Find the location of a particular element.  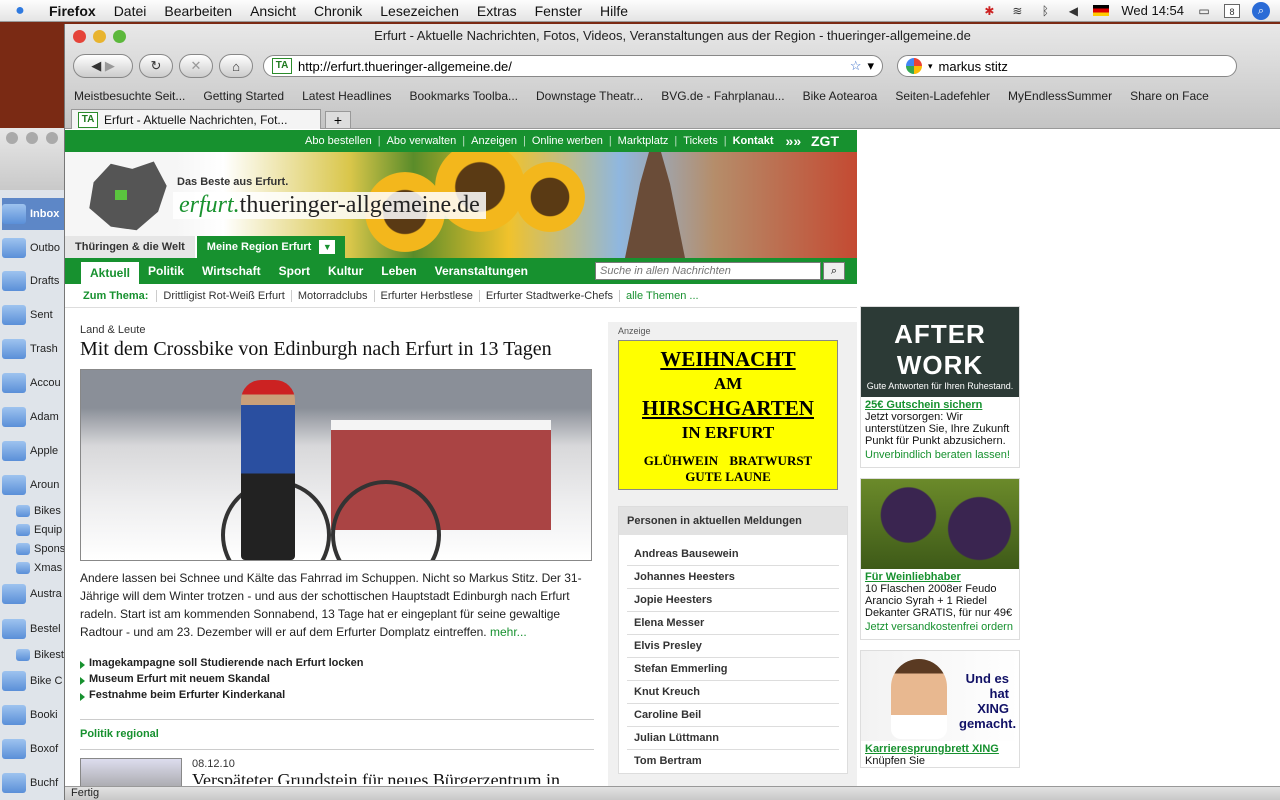

nav-aktuell: Aktuell is located at coordinates (110, 273).